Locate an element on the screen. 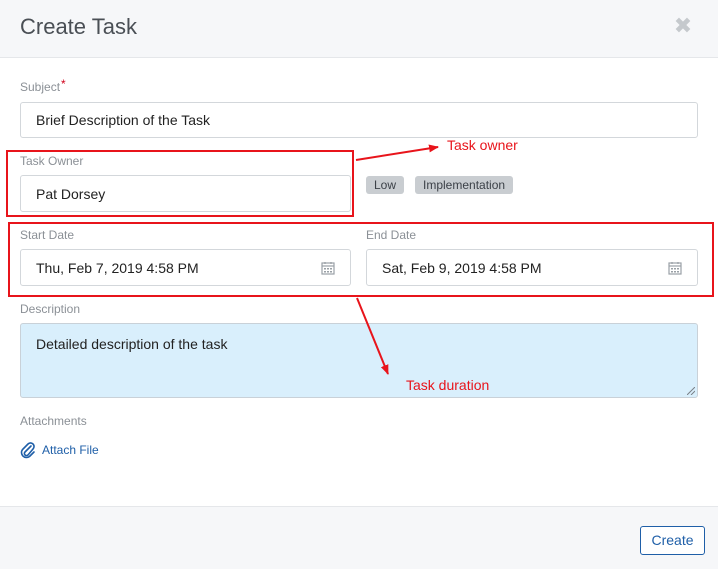  subject-label: Subject* is located at coordinates (43, 85).